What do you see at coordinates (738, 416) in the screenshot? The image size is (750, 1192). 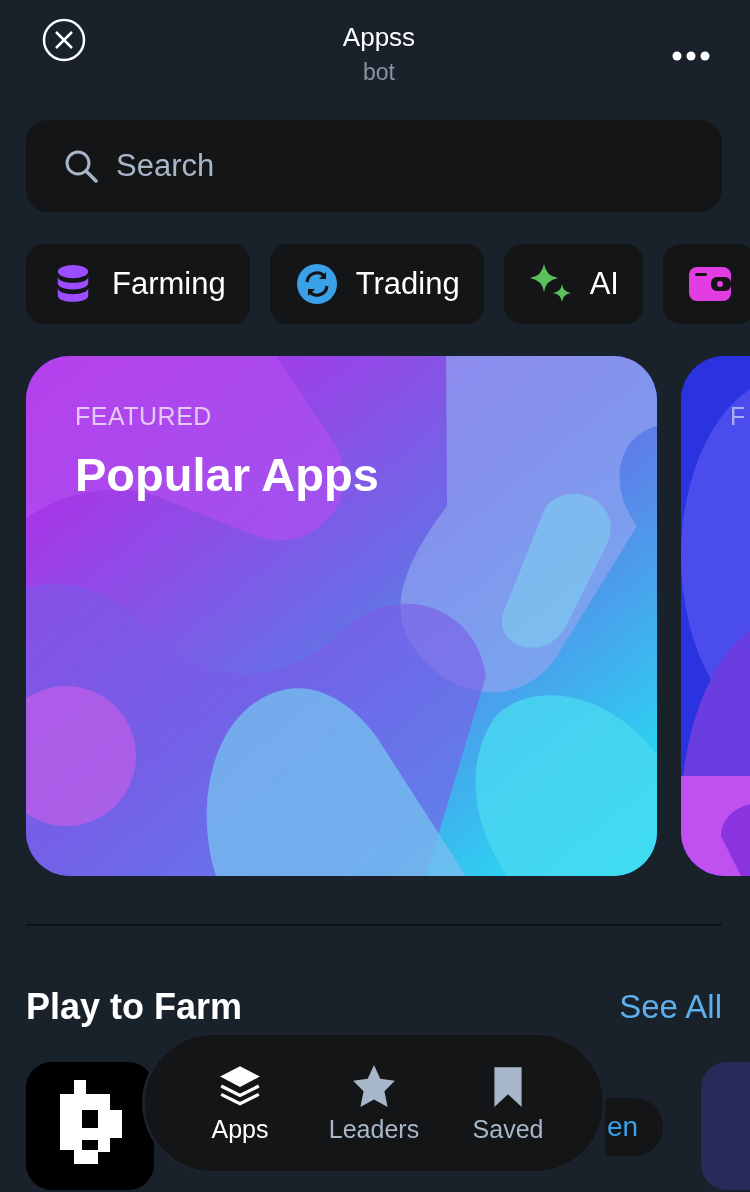 I see `card-eyebrow: F` at bounding box center [738, 416].